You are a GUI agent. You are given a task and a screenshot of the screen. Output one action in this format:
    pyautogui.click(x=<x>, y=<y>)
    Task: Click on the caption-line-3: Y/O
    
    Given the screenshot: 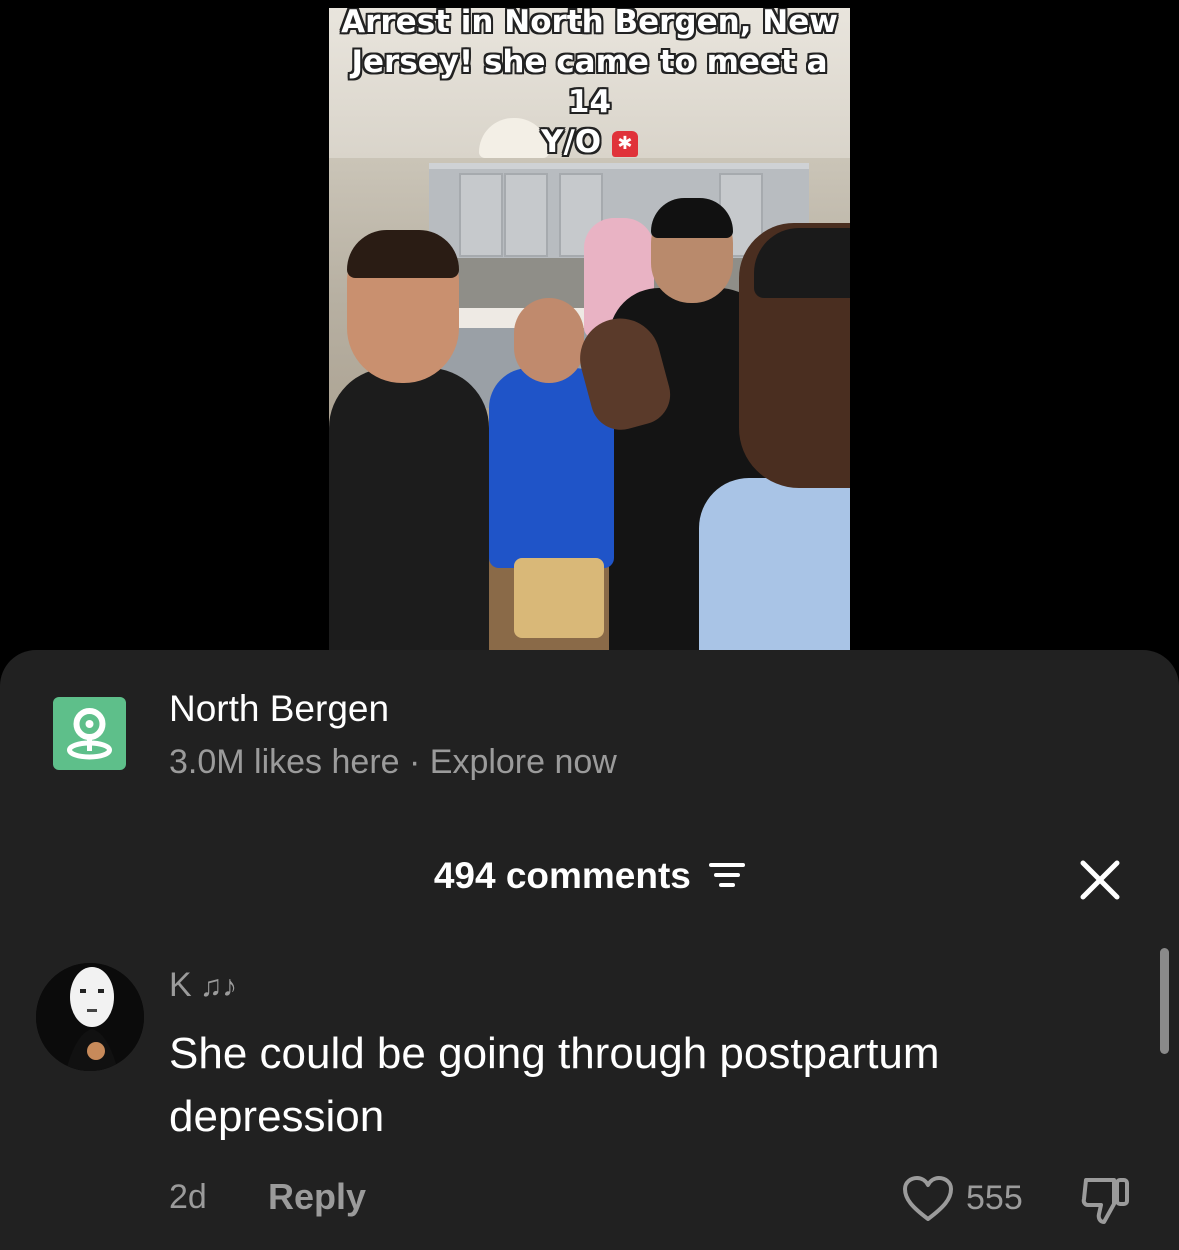 What is the action you would take?
    pyautogui.click(x=571, y=142)
    